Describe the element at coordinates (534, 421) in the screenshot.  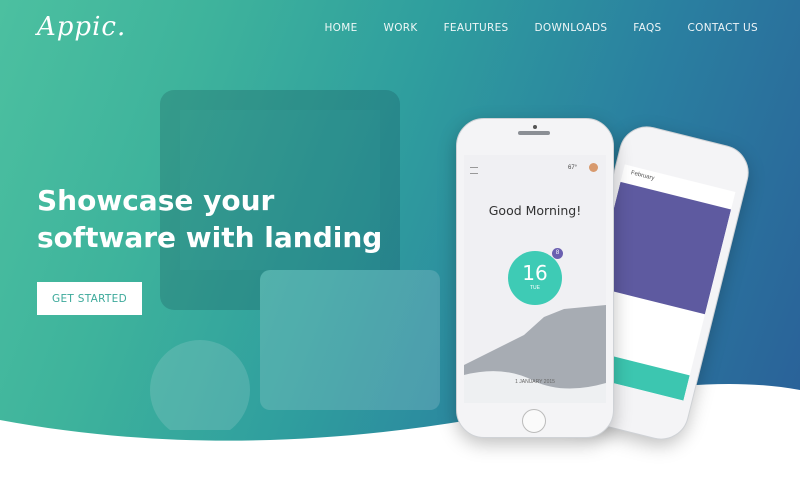
I see `home-button` at that location.